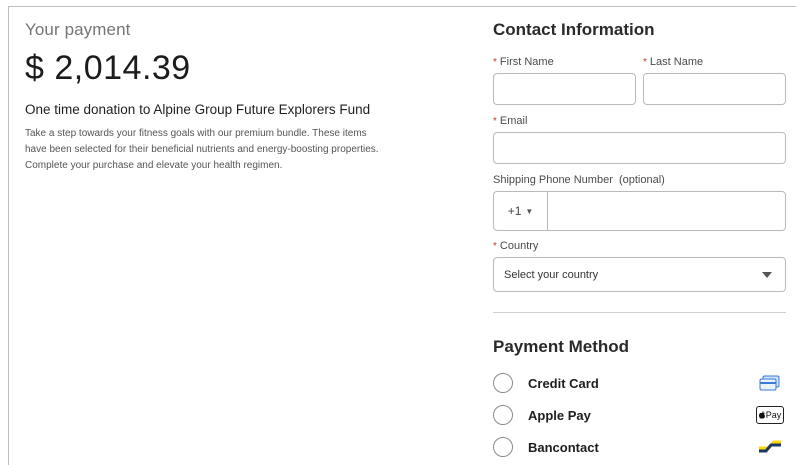  Describe the element at coordinates (563, 383) in the screenshot. I see `payment-option-label: Credit Card` at that location.